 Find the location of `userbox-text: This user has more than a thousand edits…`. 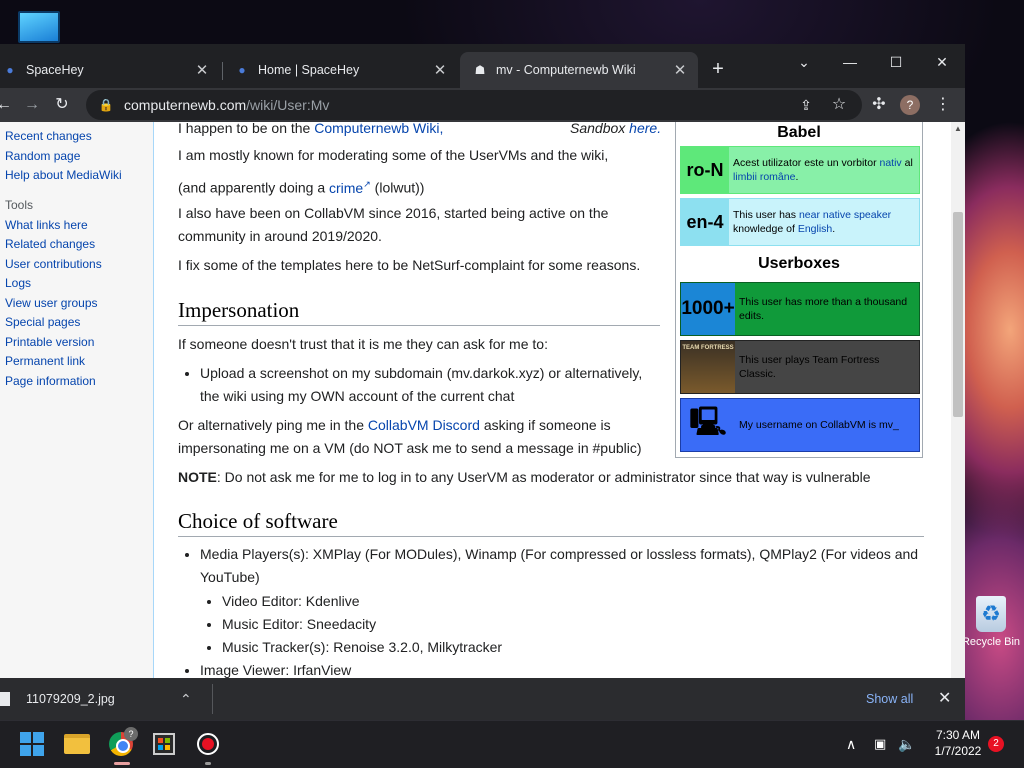

userbox-text: This user has more than a thousand edits… is located at coordinates (823, 309).